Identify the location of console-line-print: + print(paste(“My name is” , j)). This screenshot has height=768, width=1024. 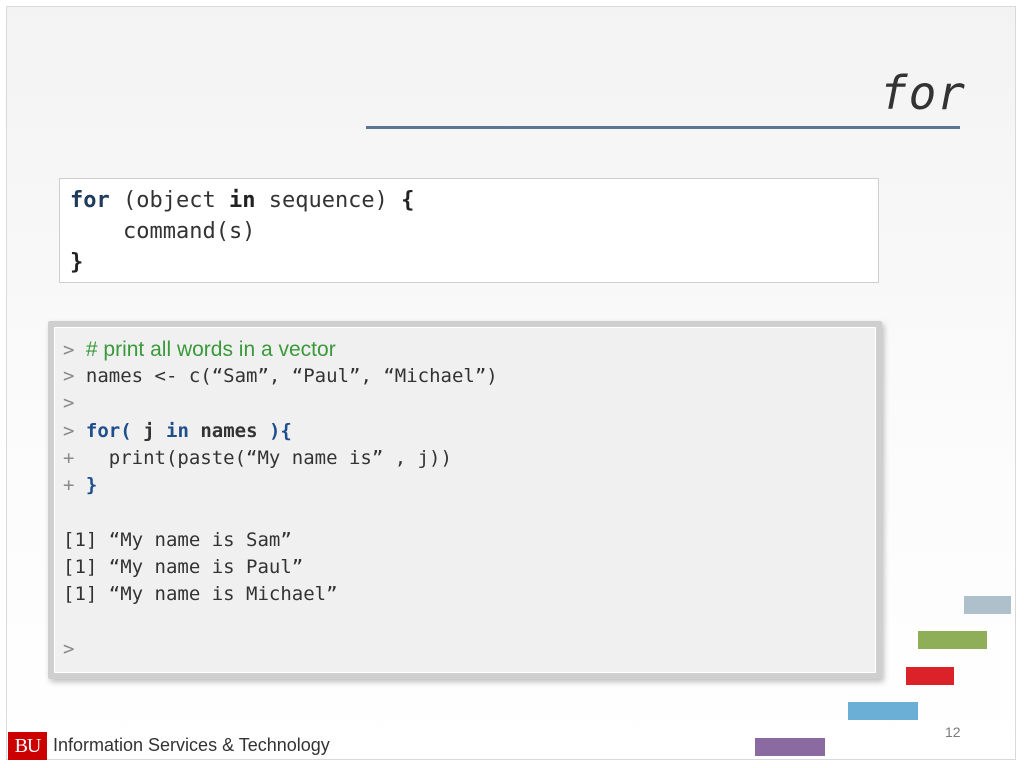
(257, 458).